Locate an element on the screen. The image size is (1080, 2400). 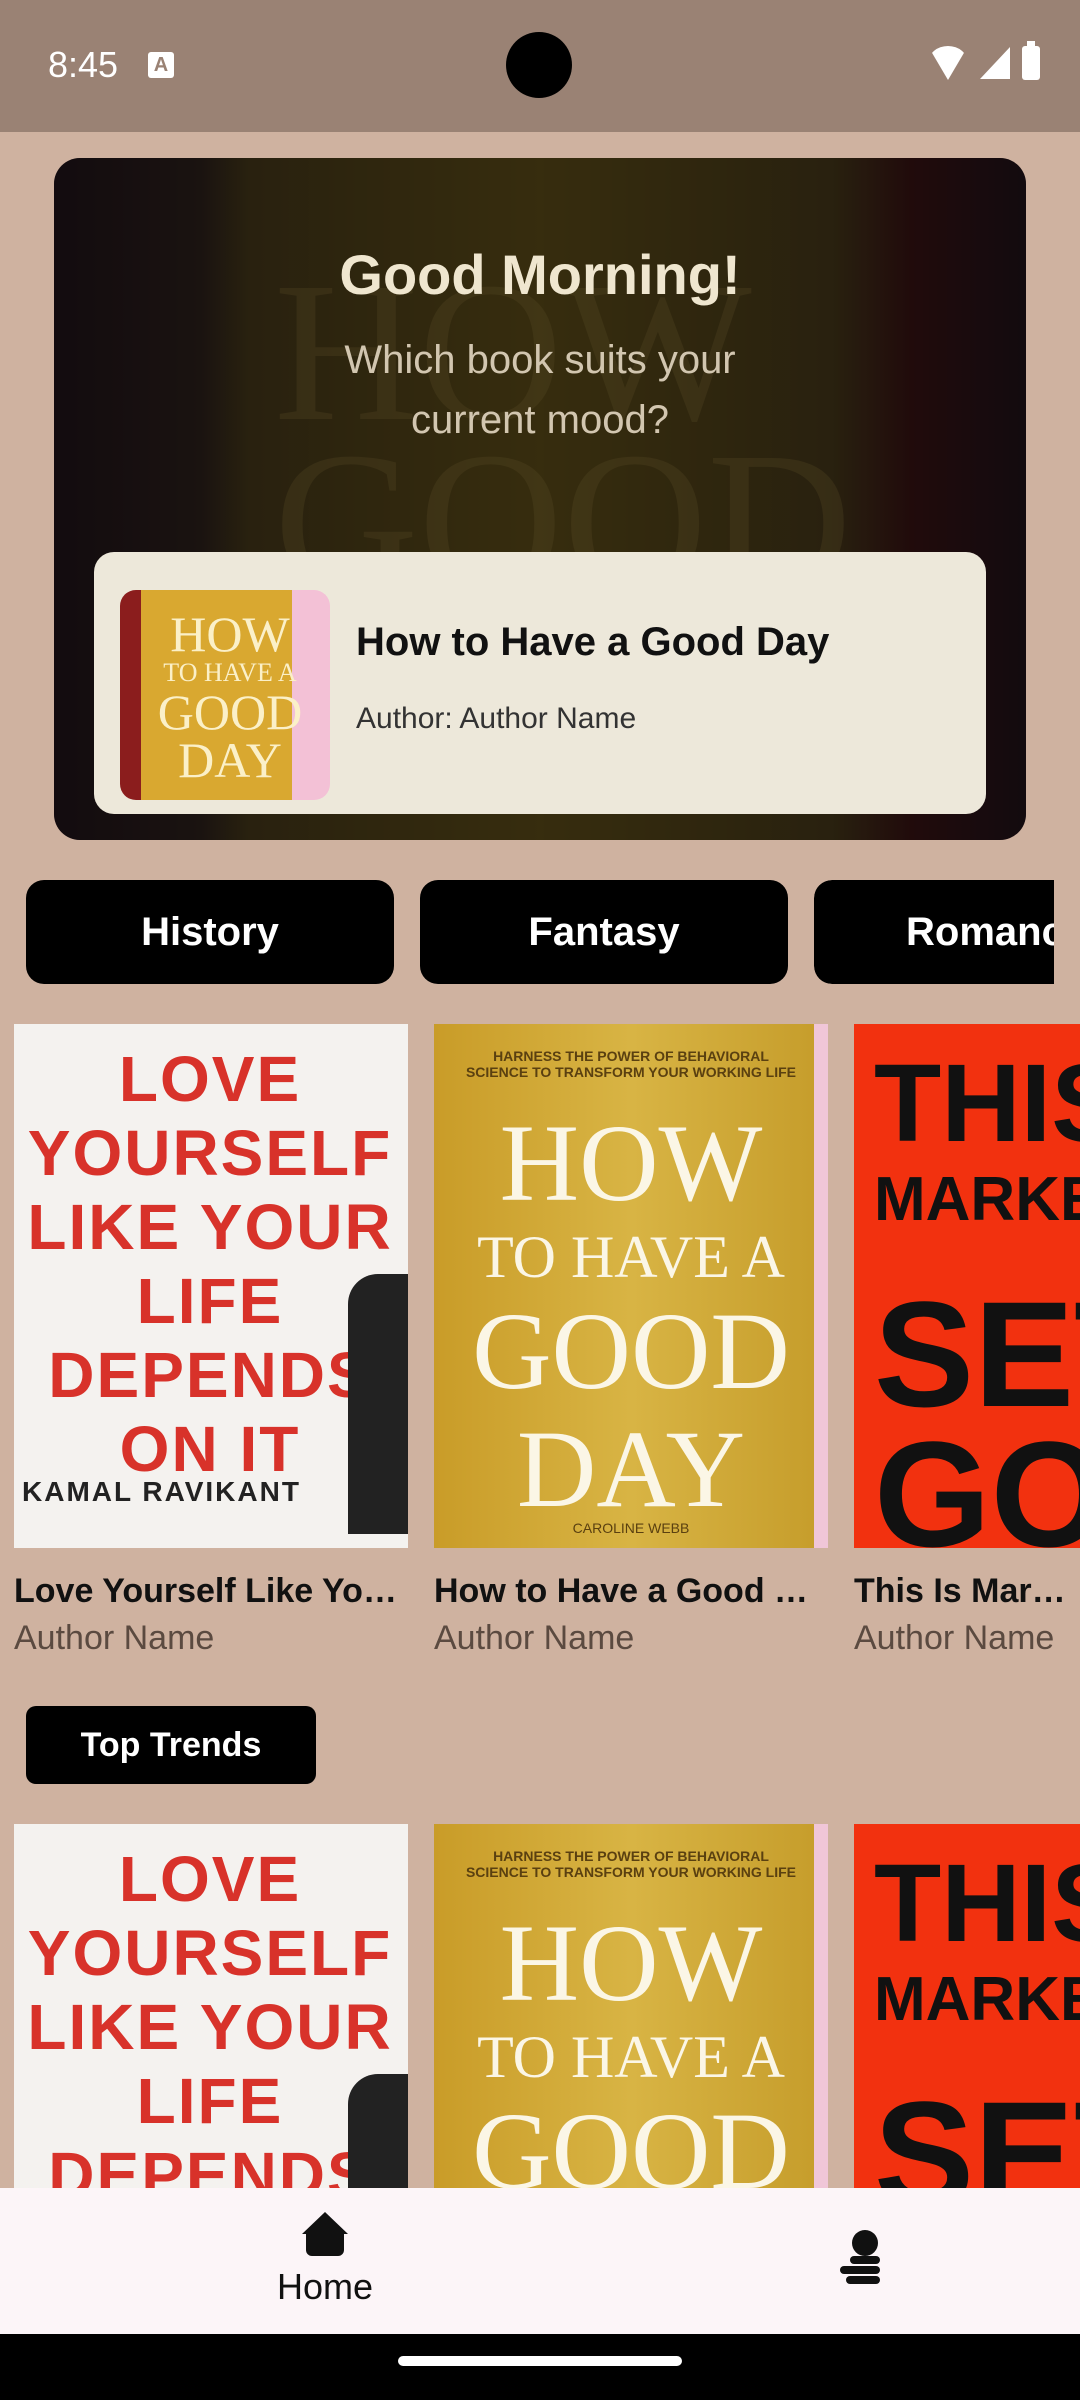
signal-icon is located at coordinates (995, 63).